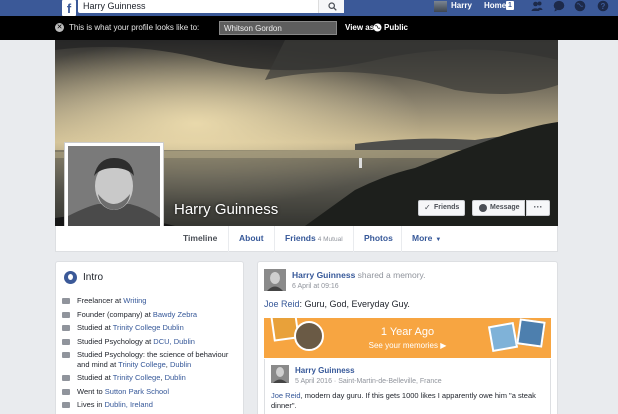 Image resolution: width=618 pixels, height=414 pixels. I want to click on post-header: Harry Guinness shared a memory., so click(359, 275).